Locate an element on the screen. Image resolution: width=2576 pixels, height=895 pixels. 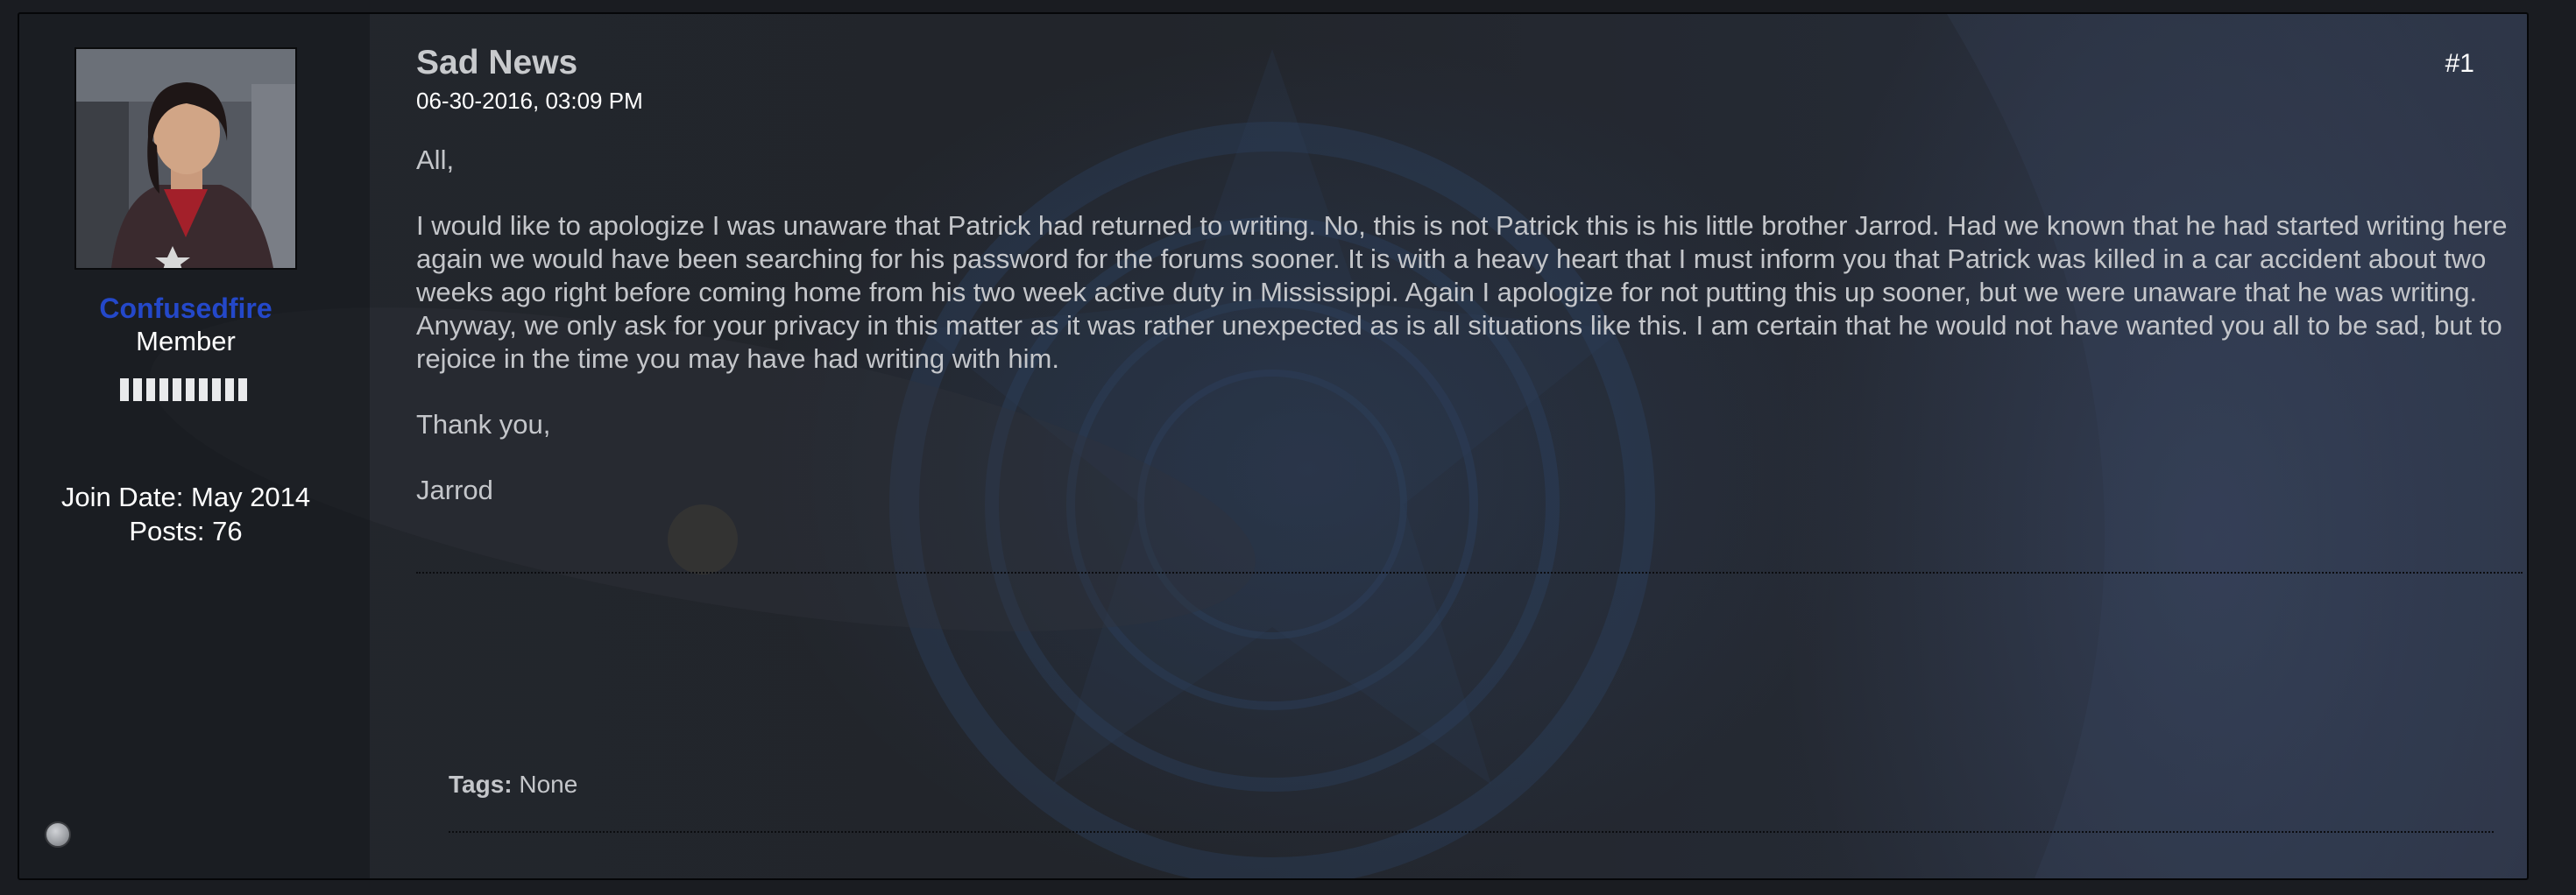
avatar is located at coordinates (185, 158).